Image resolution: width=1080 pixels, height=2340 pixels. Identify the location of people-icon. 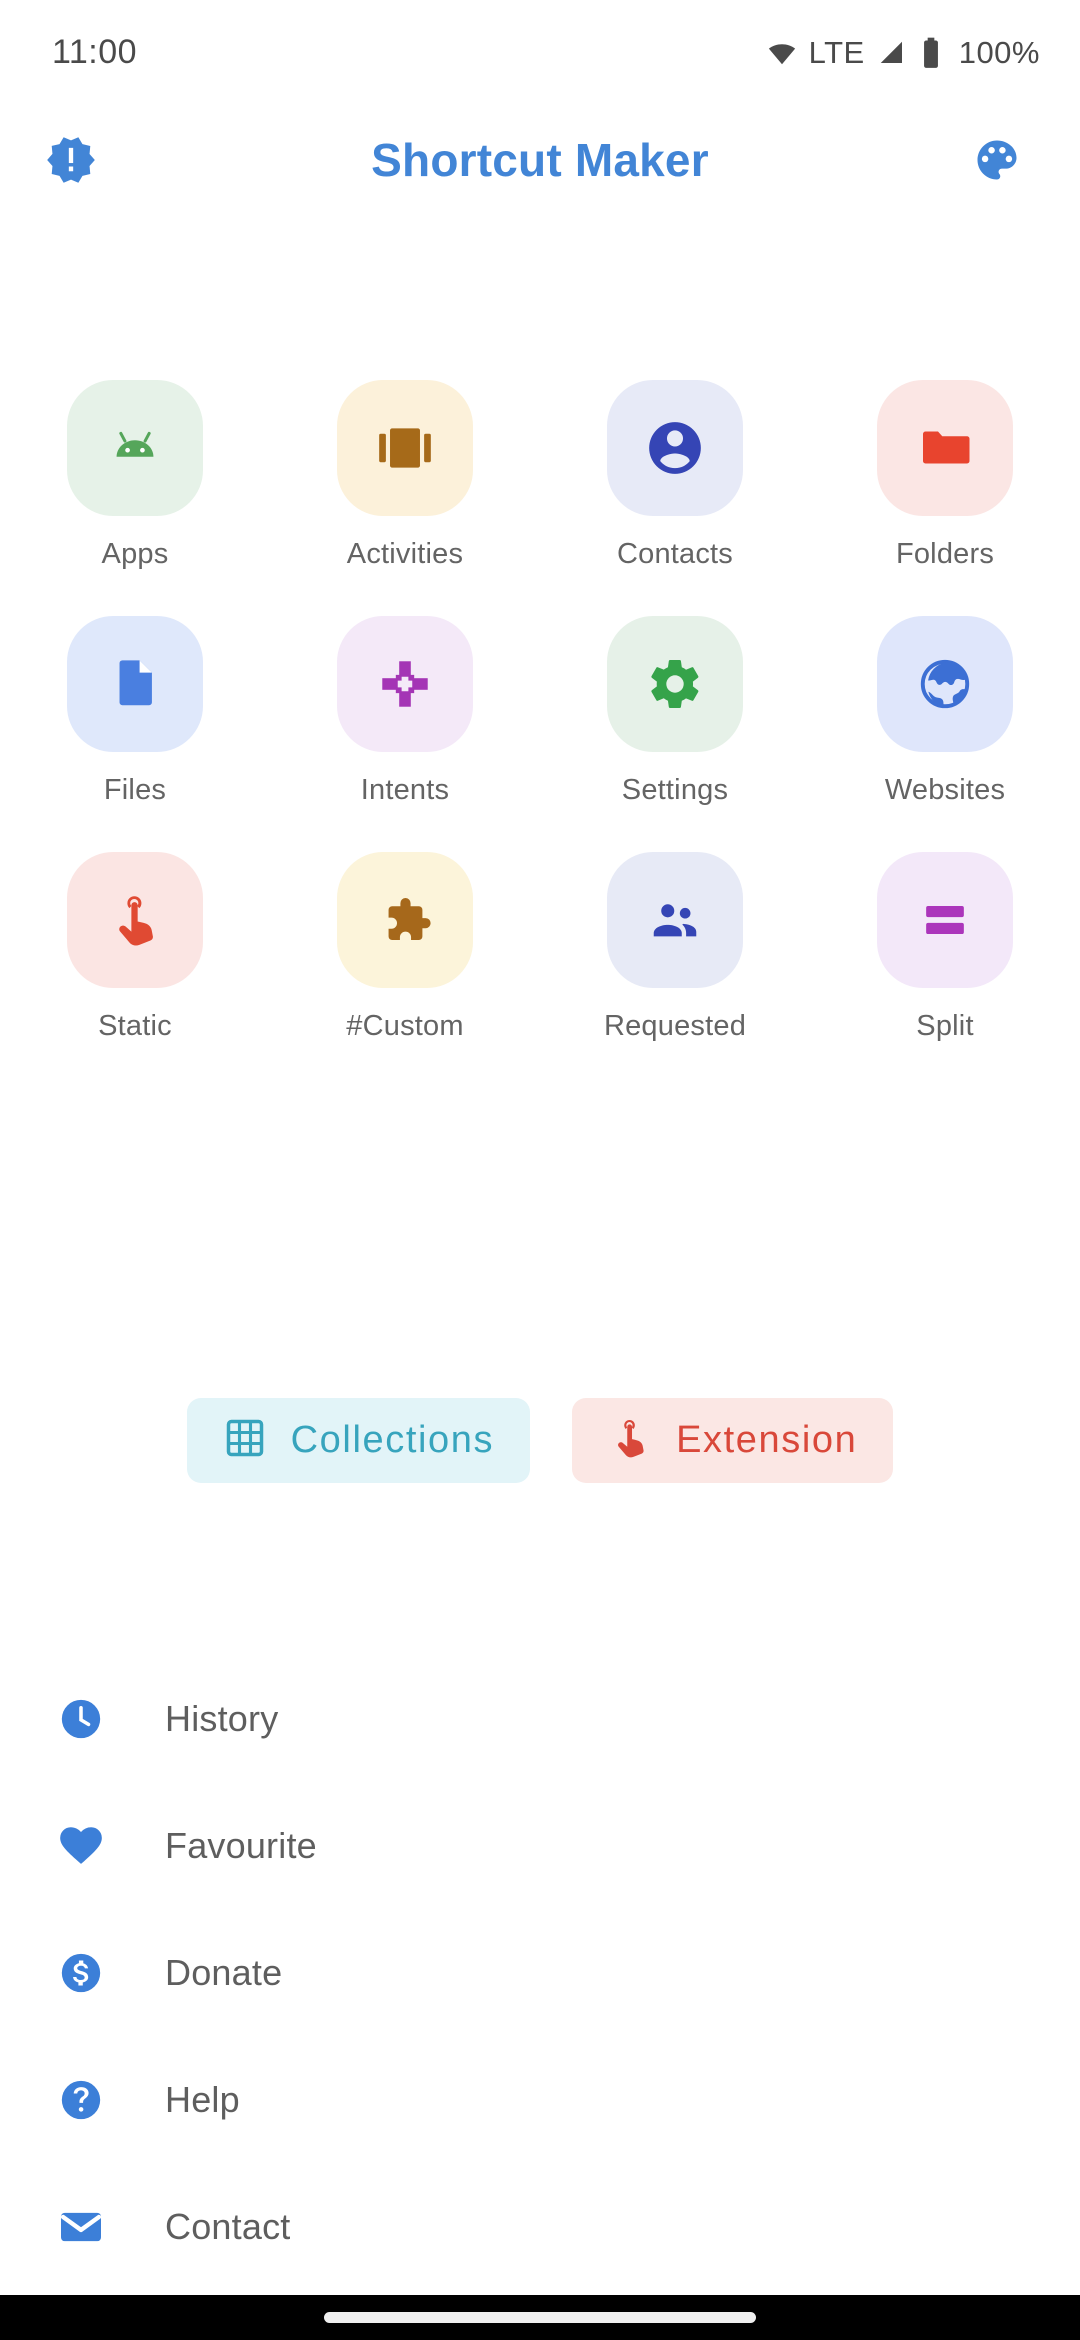
(675, 920).